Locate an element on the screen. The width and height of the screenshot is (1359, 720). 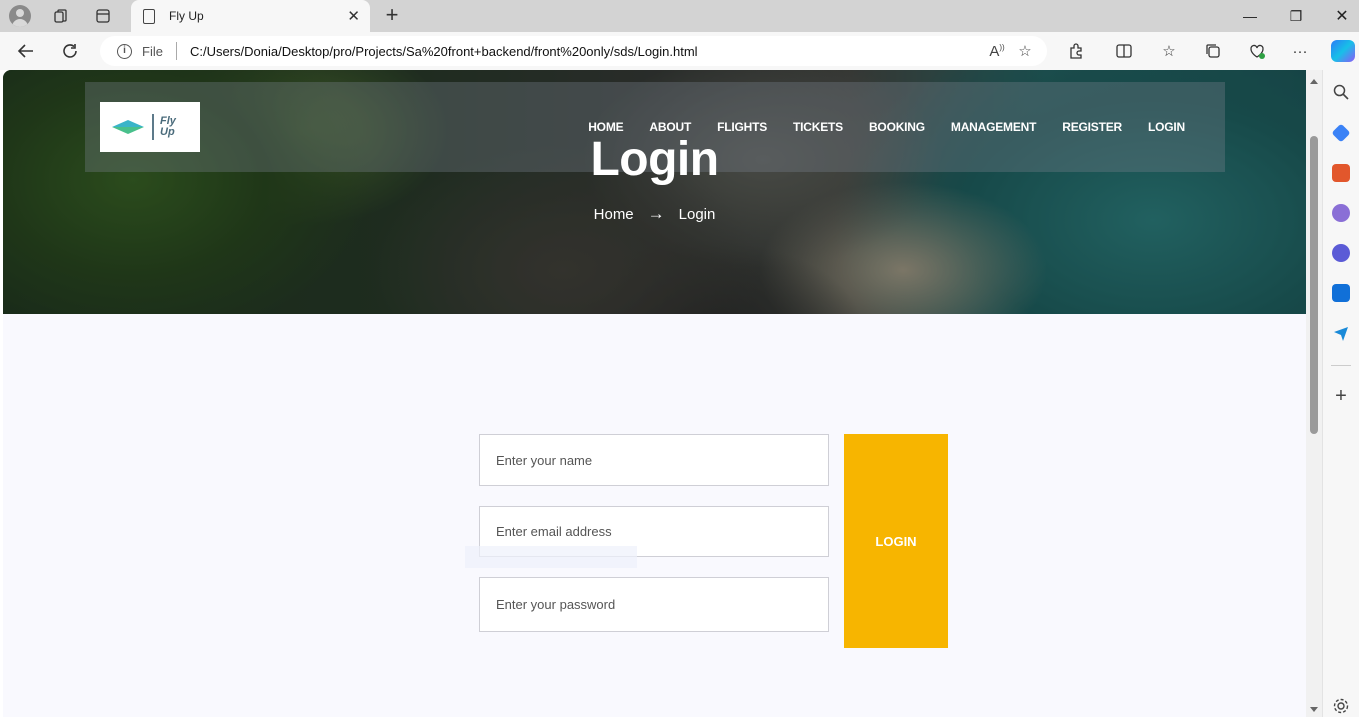
outlook-icon is located at coordinates (1341, 293).